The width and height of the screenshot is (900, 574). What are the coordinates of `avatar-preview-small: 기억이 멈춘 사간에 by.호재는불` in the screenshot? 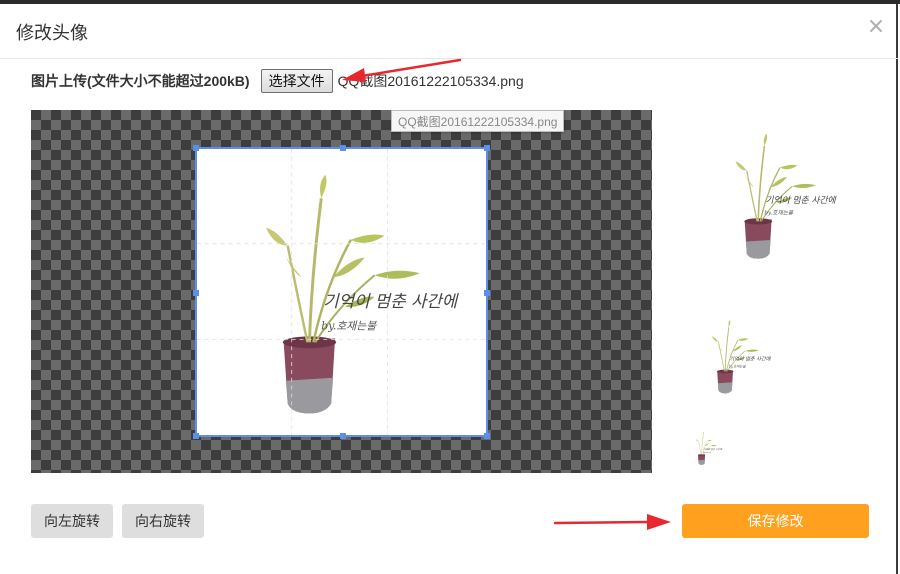 It's located at (706, 448).